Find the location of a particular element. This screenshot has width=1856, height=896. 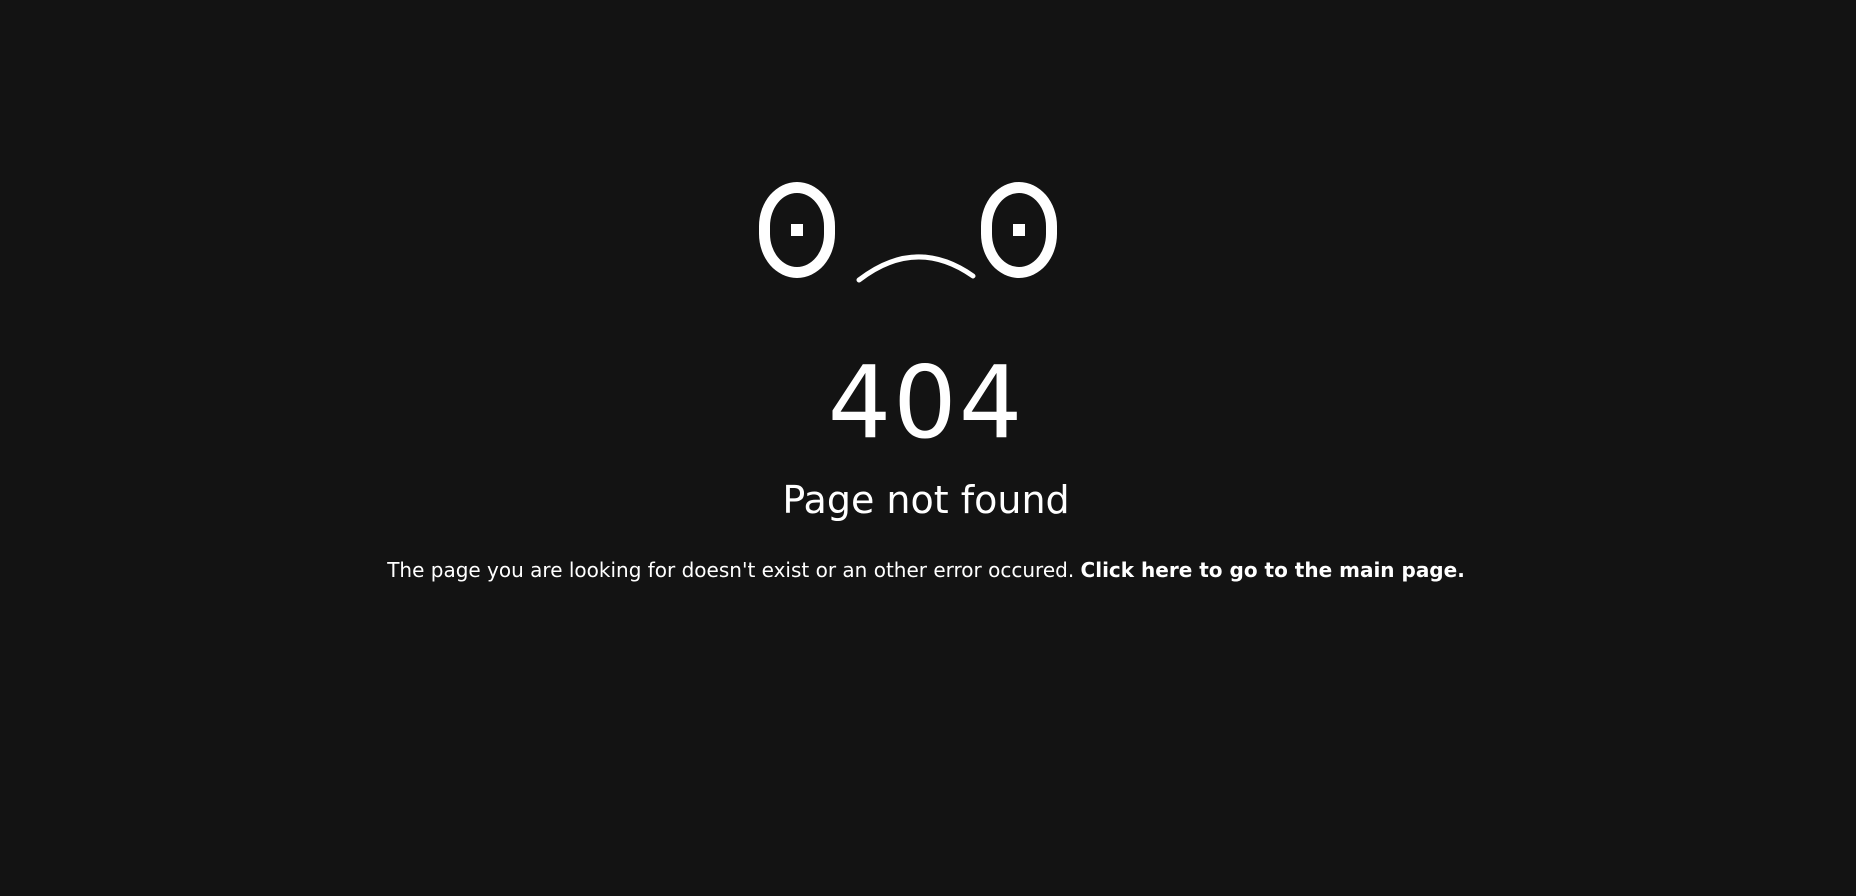

right-pupil is located at coordinates (1019, 230).